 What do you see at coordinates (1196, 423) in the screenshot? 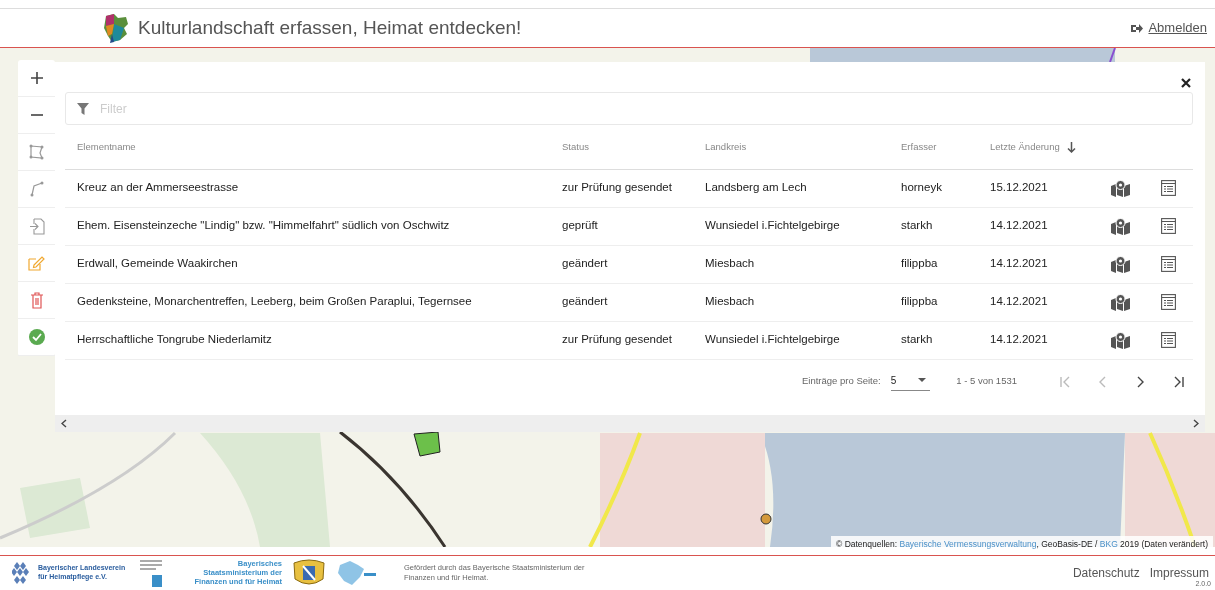
I see `scroll-right-icon` at bounding box center [1196, 423].